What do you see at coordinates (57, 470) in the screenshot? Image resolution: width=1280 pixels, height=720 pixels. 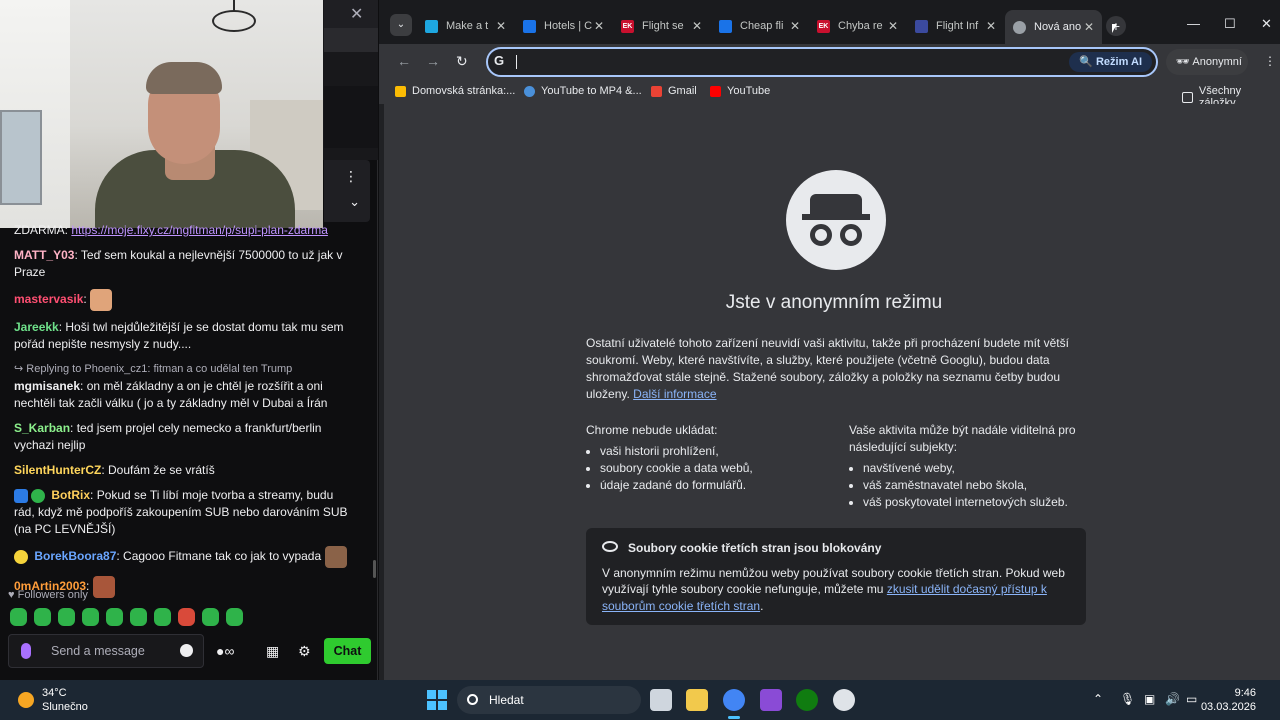 I see `chat-username: SilentHunterCZ` at bounding box center [57, 470].